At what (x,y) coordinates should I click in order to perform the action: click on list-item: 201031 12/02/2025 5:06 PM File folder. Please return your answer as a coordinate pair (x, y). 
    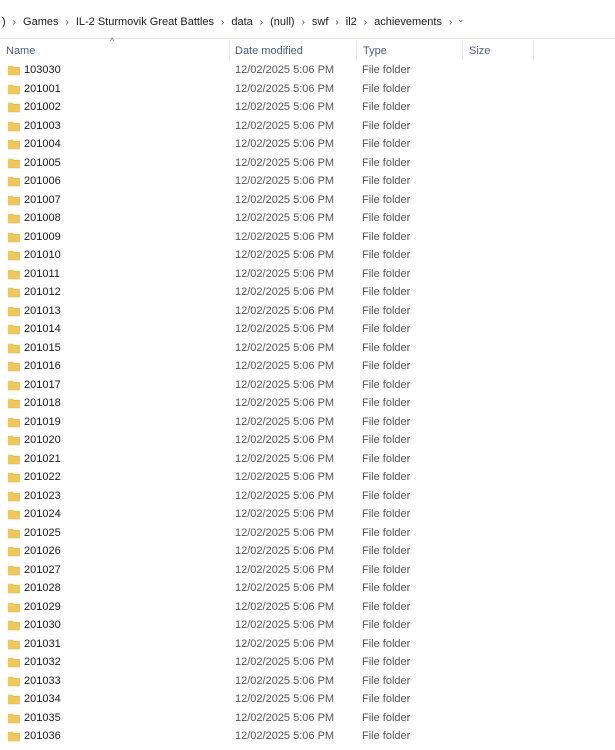
    Looking at the image, I should click on (307, 644).